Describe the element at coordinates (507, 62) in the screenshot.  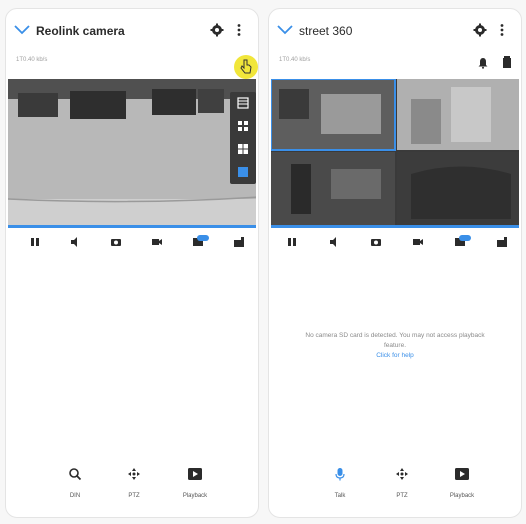
I see `battery-icon` at that location.